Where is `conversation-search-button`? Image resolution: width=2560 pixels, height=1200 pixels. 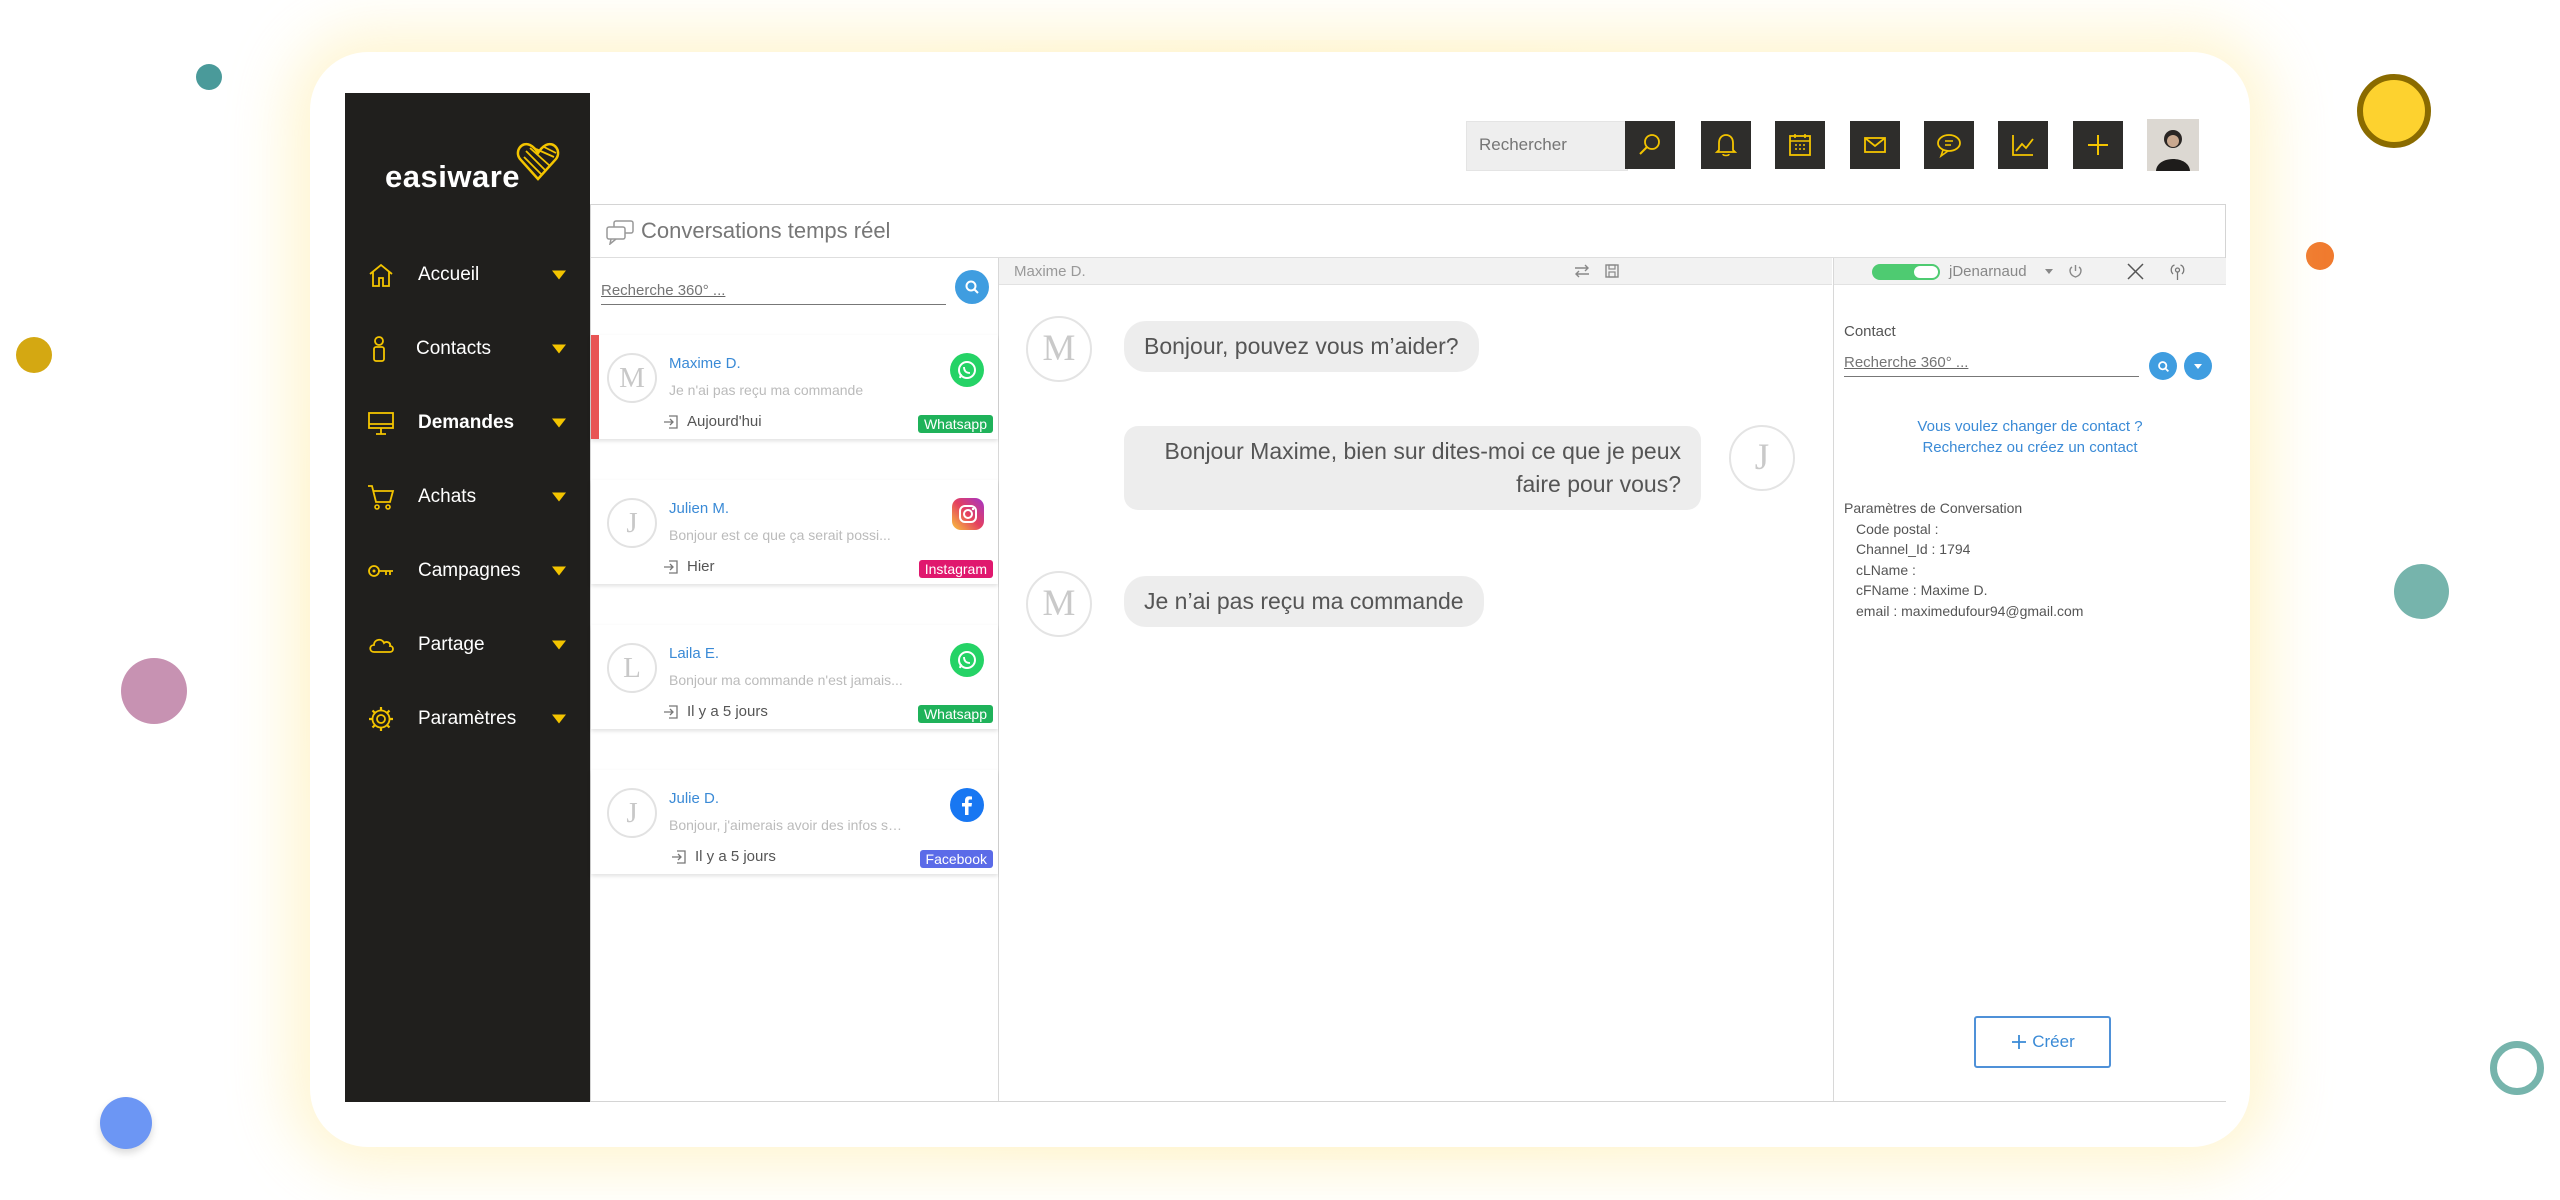
conversation-search-button is located at coordinates (972, 287).